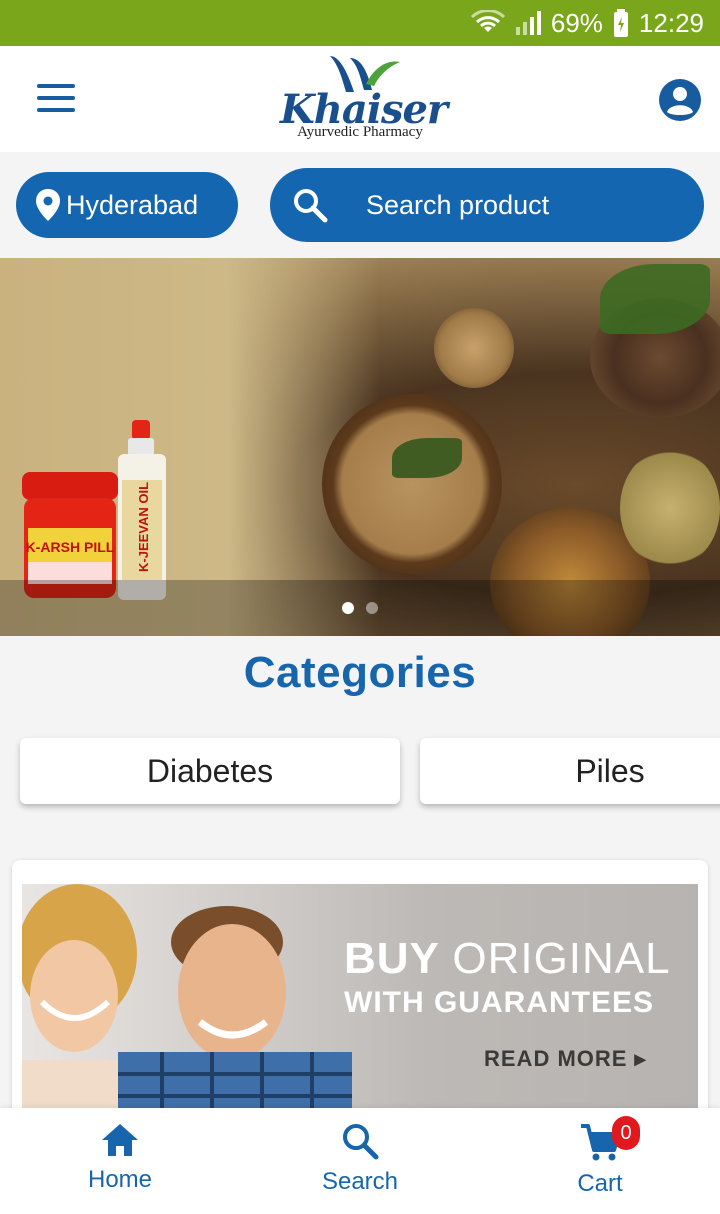 The height and width of the screenshot is (1214, 720). I want to click on nav-search: Search, so click(360, 1165).